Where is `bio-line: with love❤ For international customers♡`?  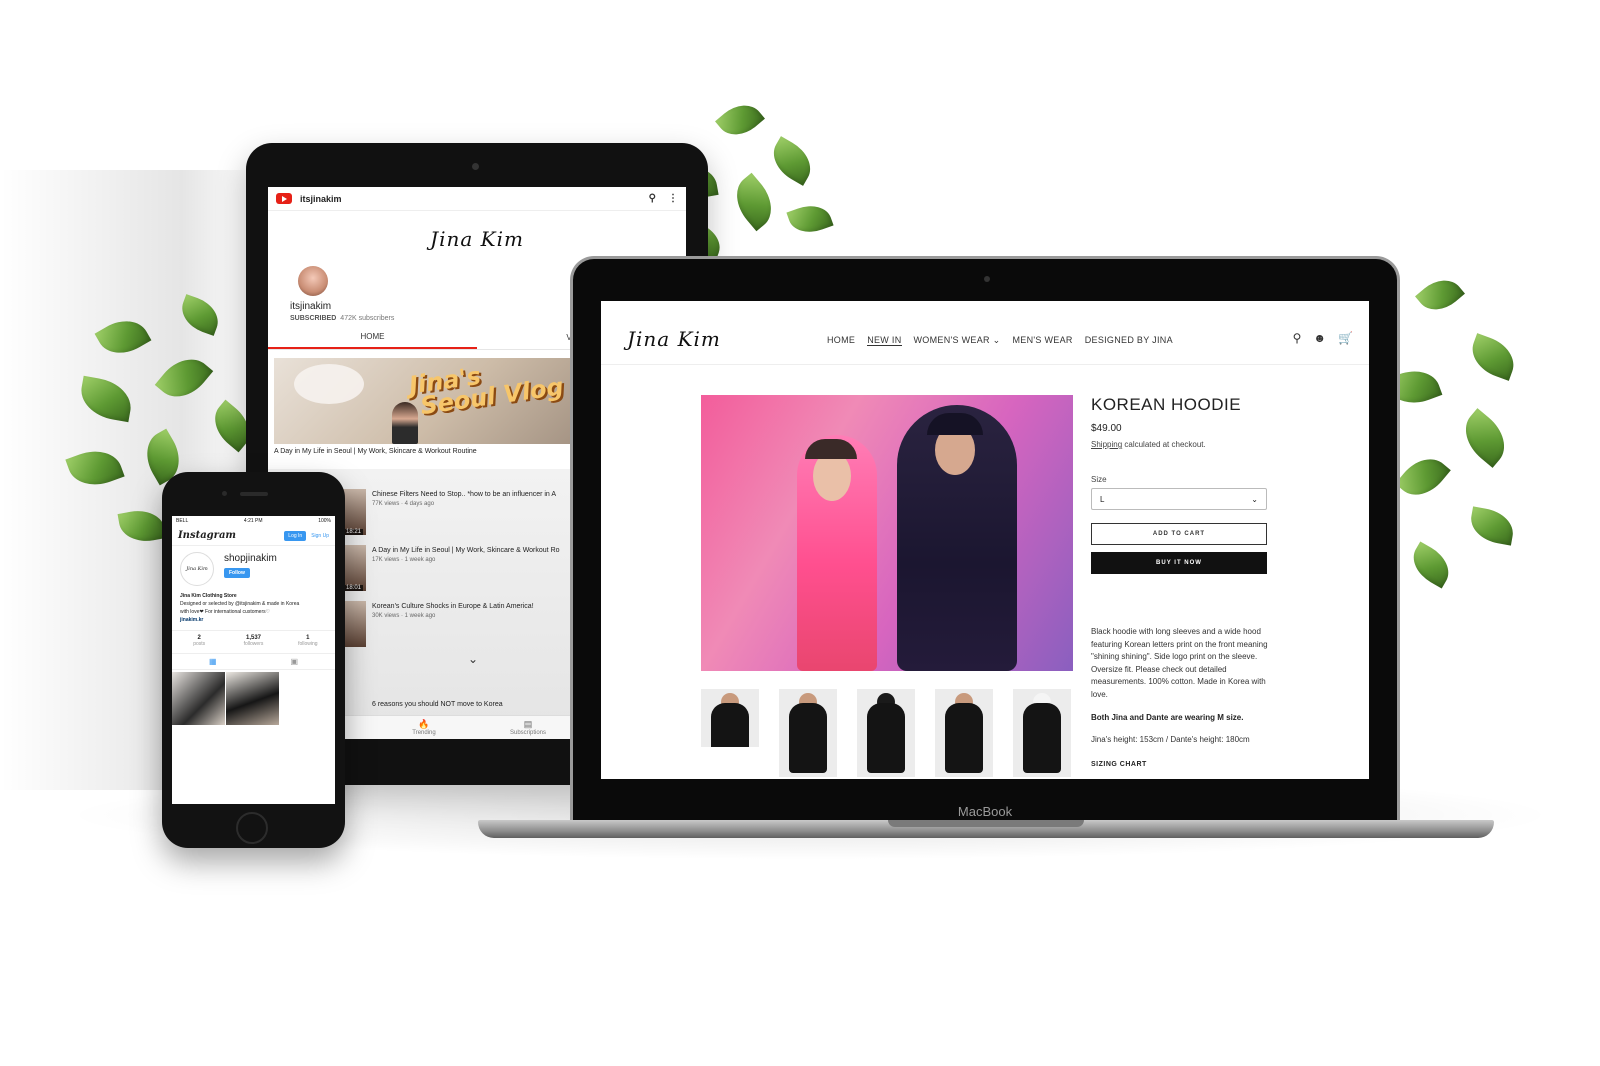
bio-line: with love❤ For international customers♡ is located at coordinates (225, 612).